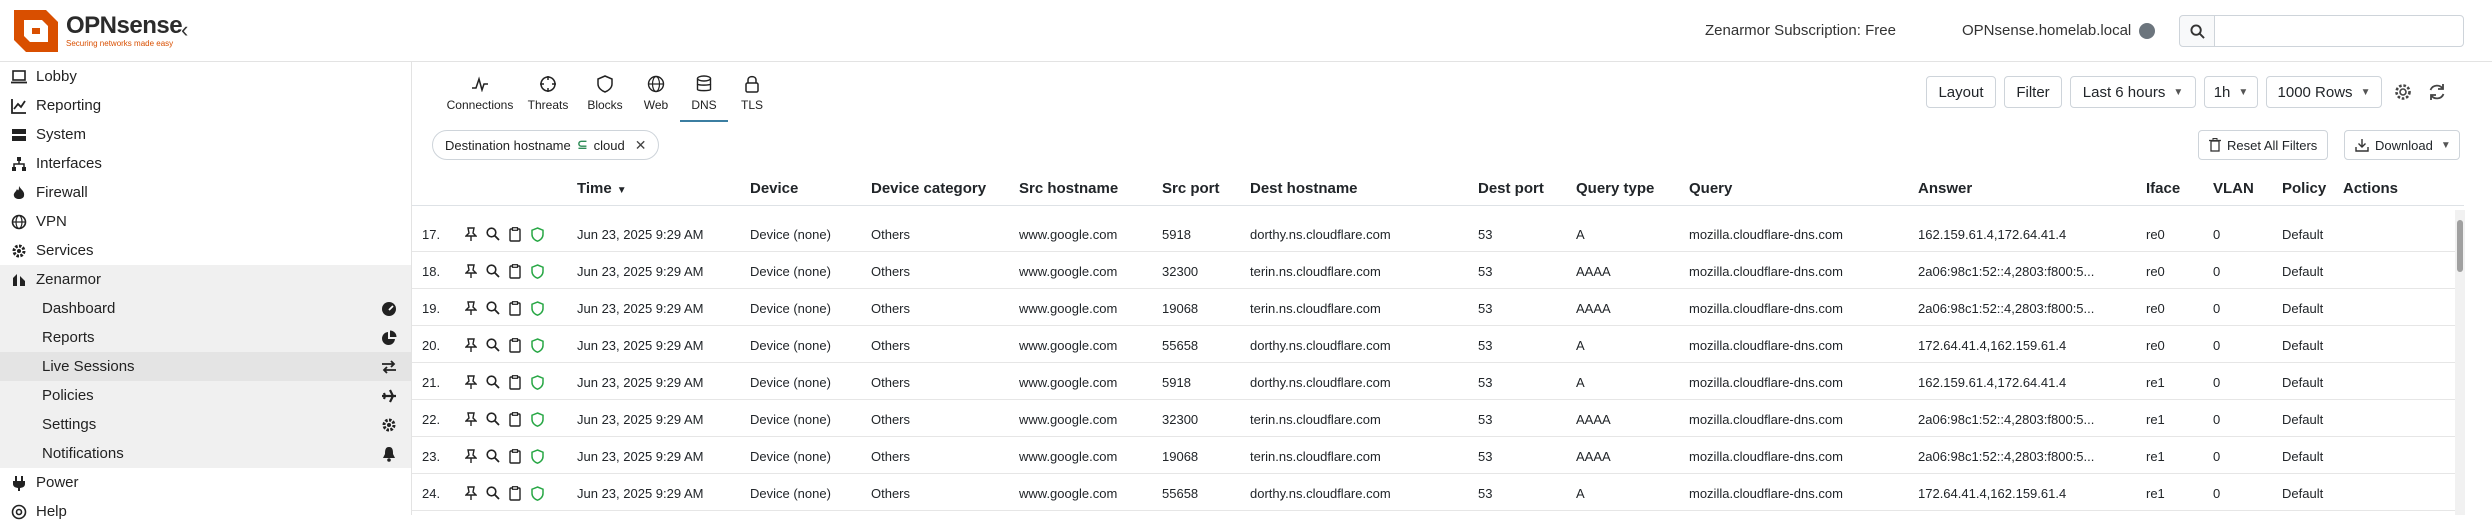  I want to click on collapse-sidebar-chevron-icon: ‹, so click(184, 30).